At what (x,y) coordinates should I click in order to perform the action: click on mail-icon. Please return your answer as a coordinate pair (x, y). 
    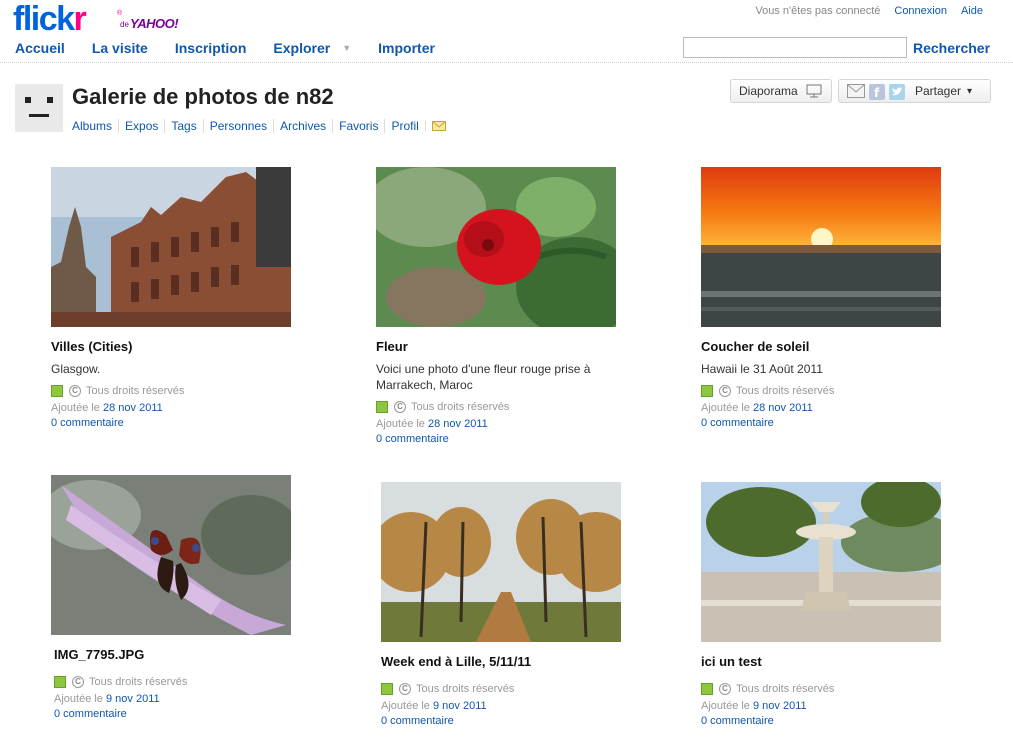
    Looking at the image, I should click on (438, 126).